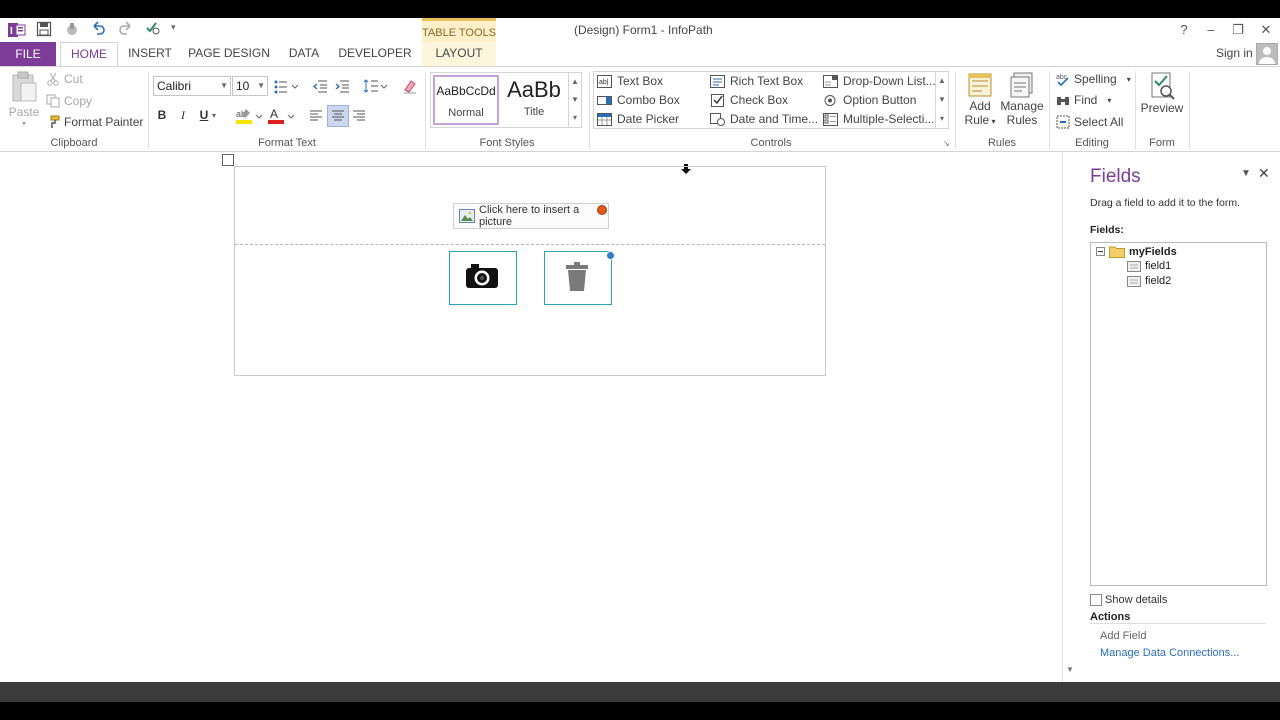 The height and width of the screenshot is (720, 1280). What do you see at coordinates (320, 86) in the screenshot?
I see `decrease-indent-button` at bounding box center [320, 86].